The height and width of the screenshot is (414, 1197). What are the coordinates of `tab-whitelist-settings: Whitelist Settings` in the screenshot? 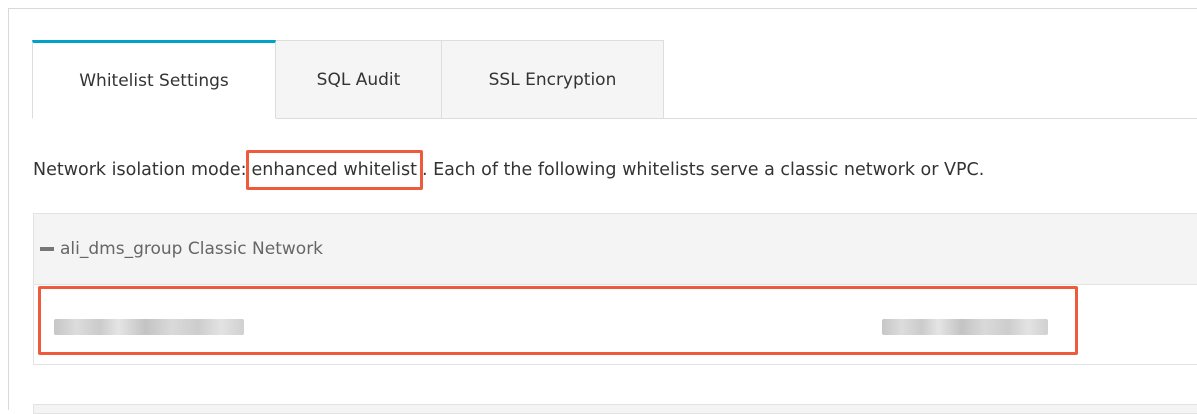 It's located at (154, 79).